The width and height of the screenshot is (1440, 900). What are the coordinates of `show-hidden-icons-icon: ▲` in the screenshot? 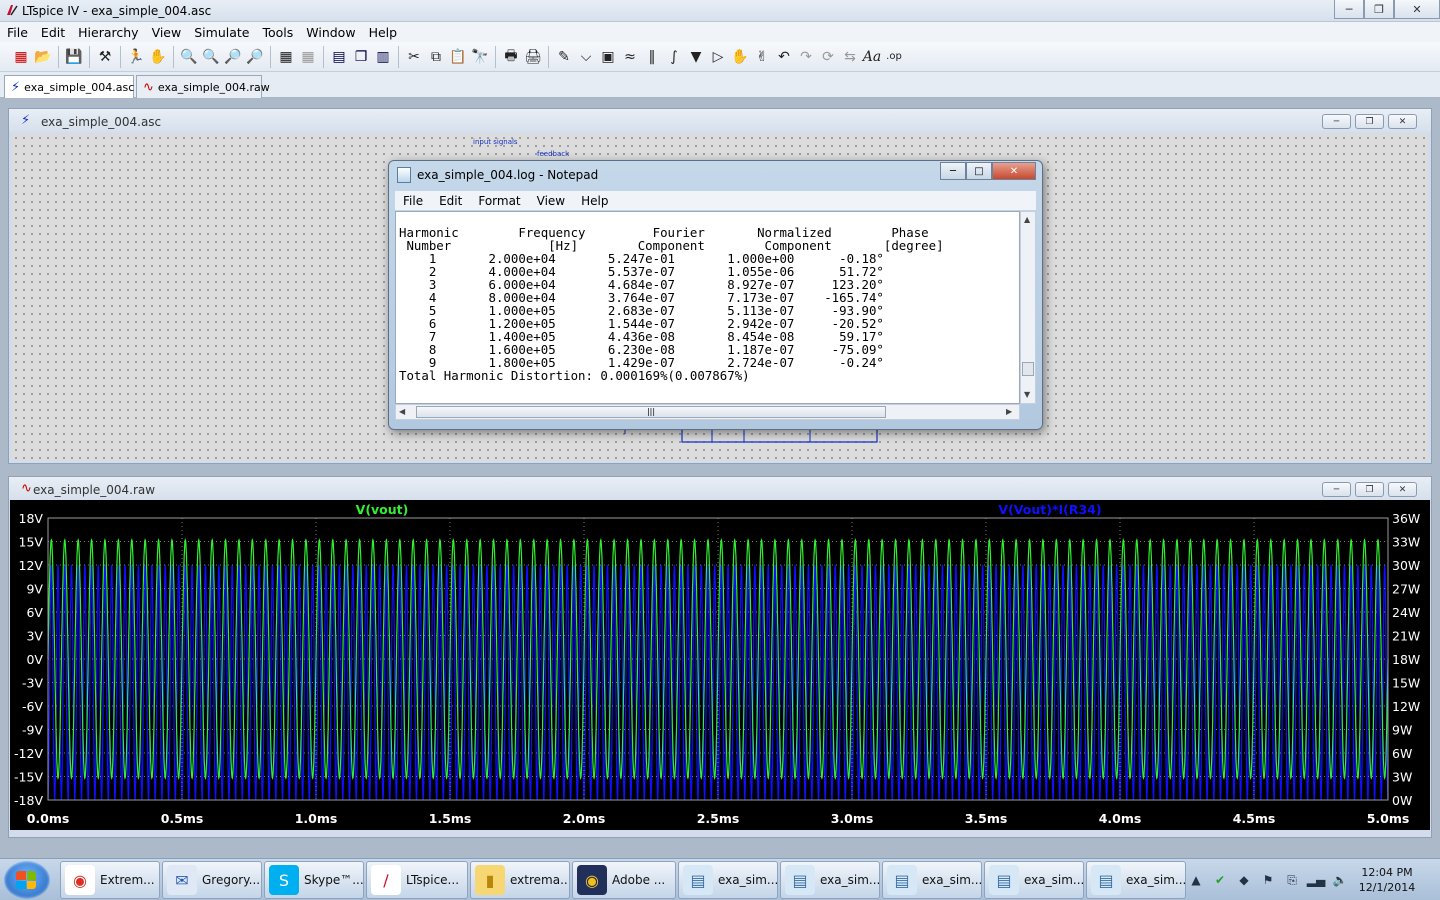 It's located at (1196, 880).